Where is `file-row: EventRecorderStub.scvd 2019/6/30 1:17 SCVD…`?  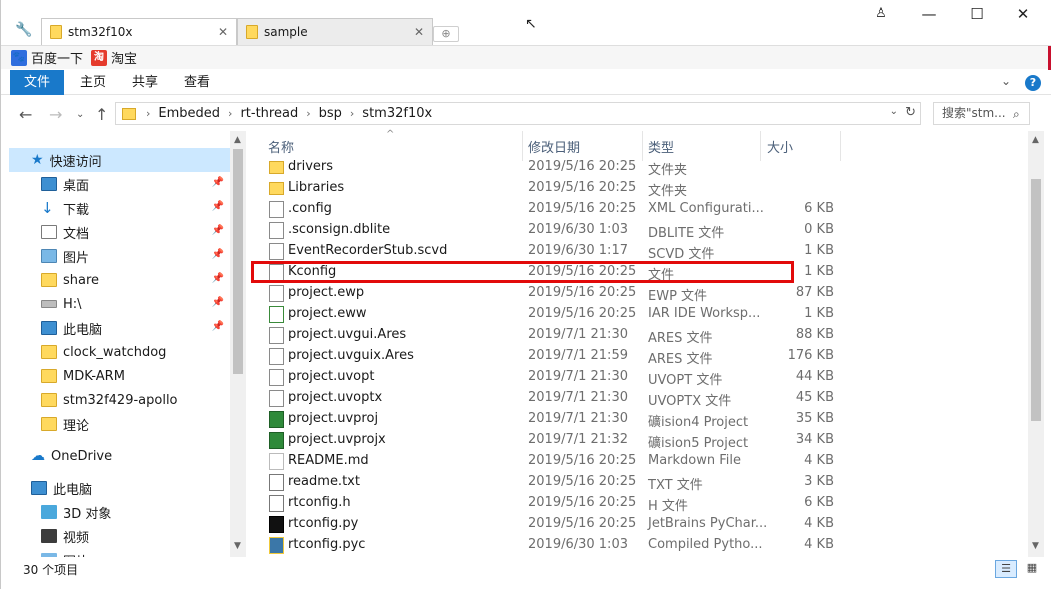
file-row: EventRecorderStub.scvd 2019/6/30 1:17 SCVD… is located at coordinates (544, 251).